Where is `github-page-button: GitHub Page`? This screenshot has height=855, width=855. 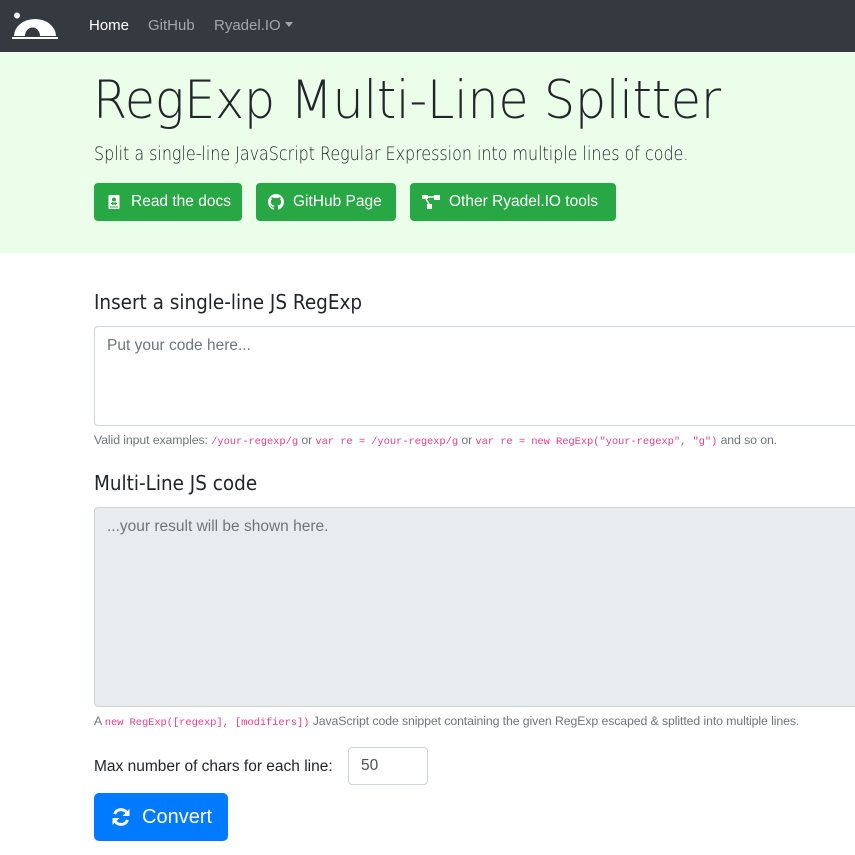
github-page-button: GitHub Page is located at coordinates (326, 202).